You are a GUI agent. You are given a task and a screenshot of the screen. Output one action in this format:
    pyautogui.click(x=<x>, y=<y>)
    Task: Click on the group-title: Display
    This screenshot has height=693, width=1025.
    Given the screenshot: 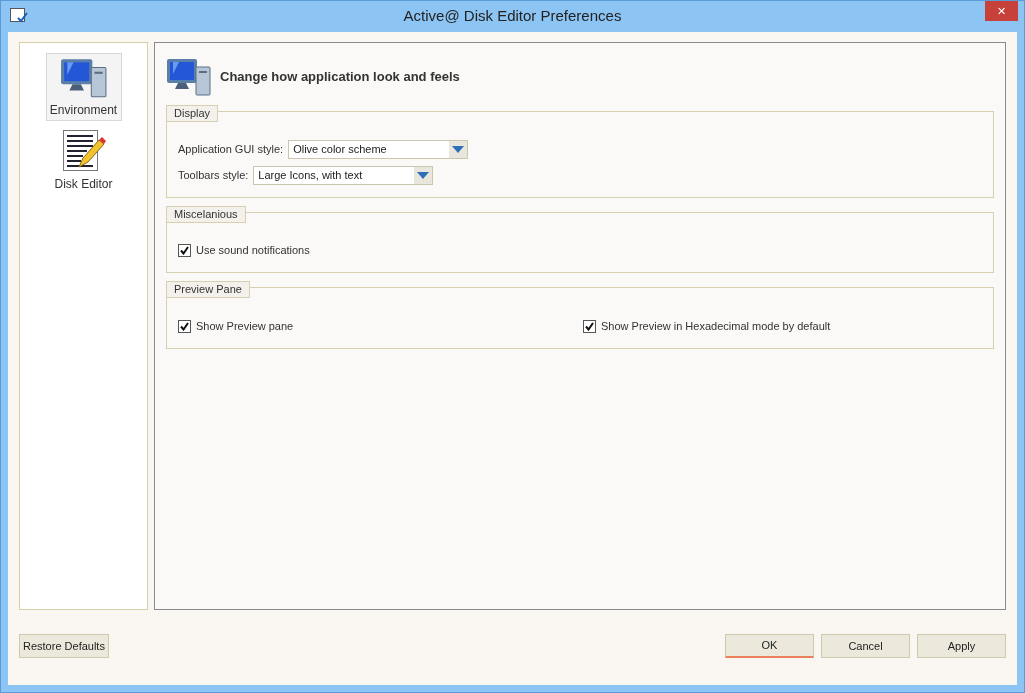 What is the action you would take?
    pyautogui.click(x=192, y=113)
    